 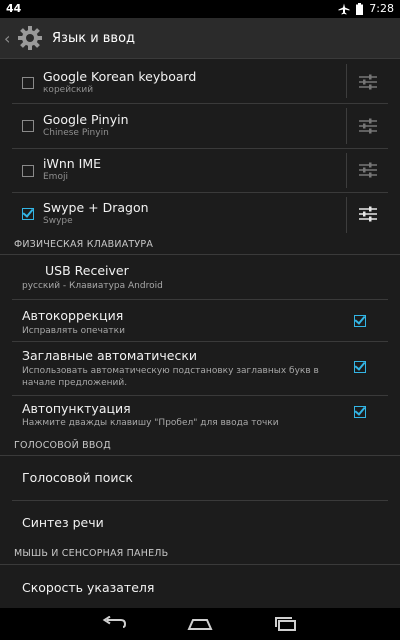 What do you see at coordinates (30, 38) in the screenshot?
I see `gear-icon` at bounding box center [30, 38].